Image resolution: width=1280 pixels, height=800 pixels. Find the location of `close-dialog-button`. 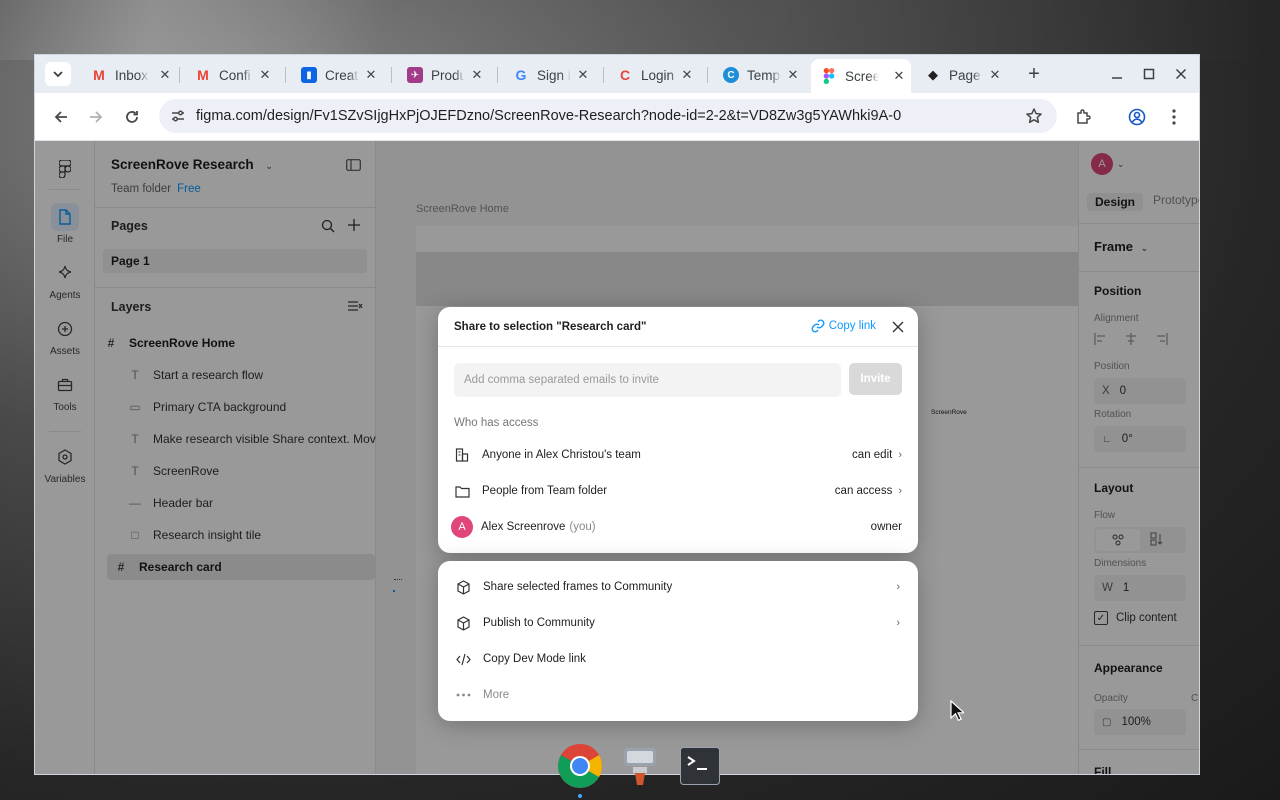

close-dialog-button is located at coordinates (898, 327).